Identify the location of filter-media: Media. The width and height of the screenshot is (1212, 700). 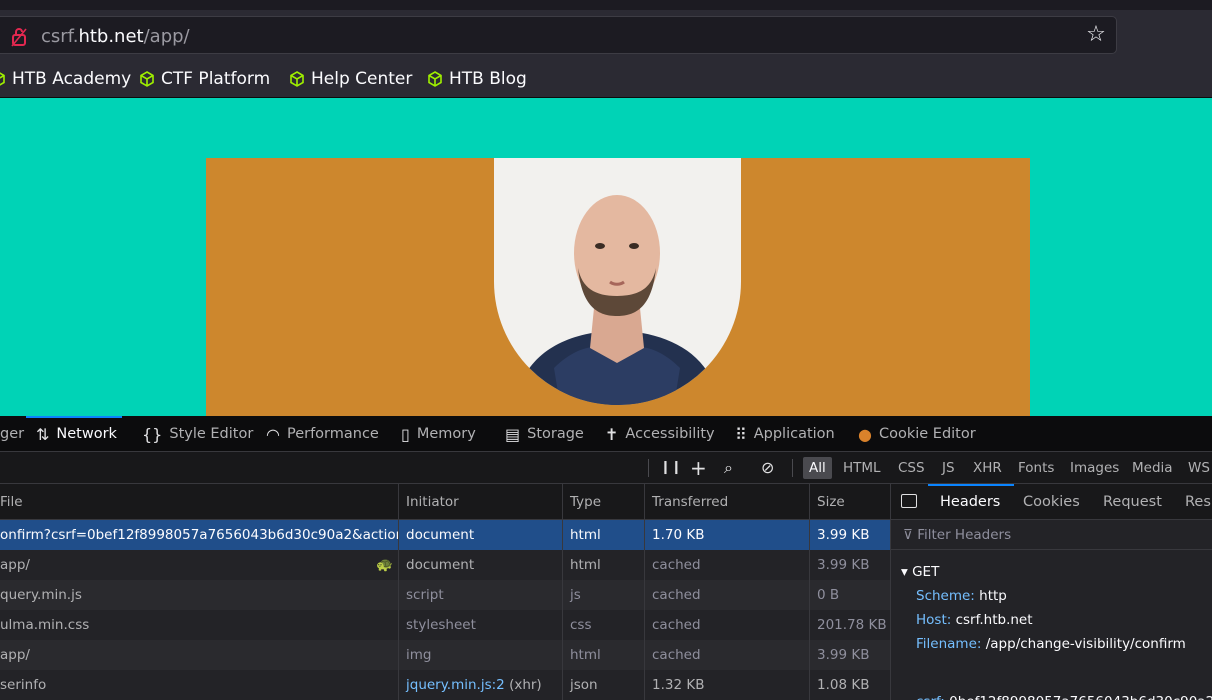
(1152, 468).